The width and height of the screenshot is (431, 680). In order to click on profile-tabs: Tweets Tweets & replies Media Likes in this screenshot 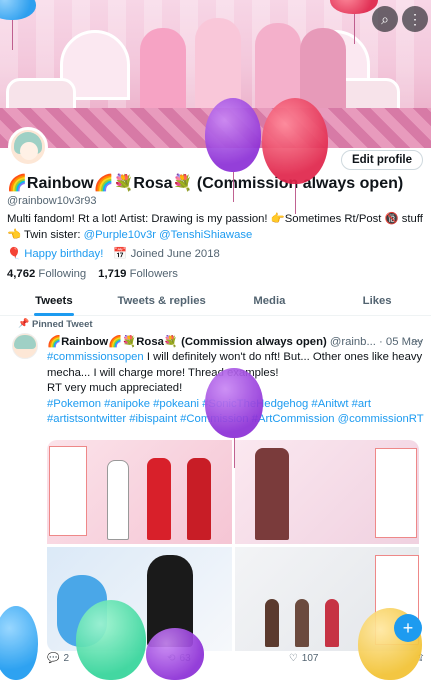, I will do `click(215, 302)`.